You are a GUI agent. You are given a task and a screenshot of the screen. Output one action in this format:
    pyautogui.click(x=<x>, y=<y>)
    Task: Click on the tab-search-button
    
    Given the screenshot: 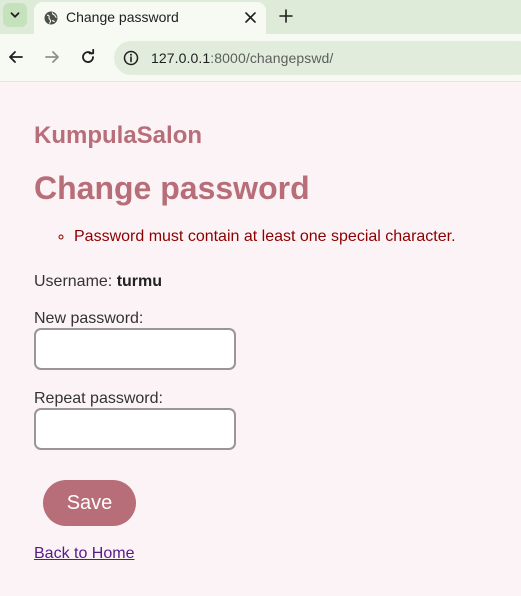 What is the action you would take?
    pyautogui.click(x=15, y=15)
    